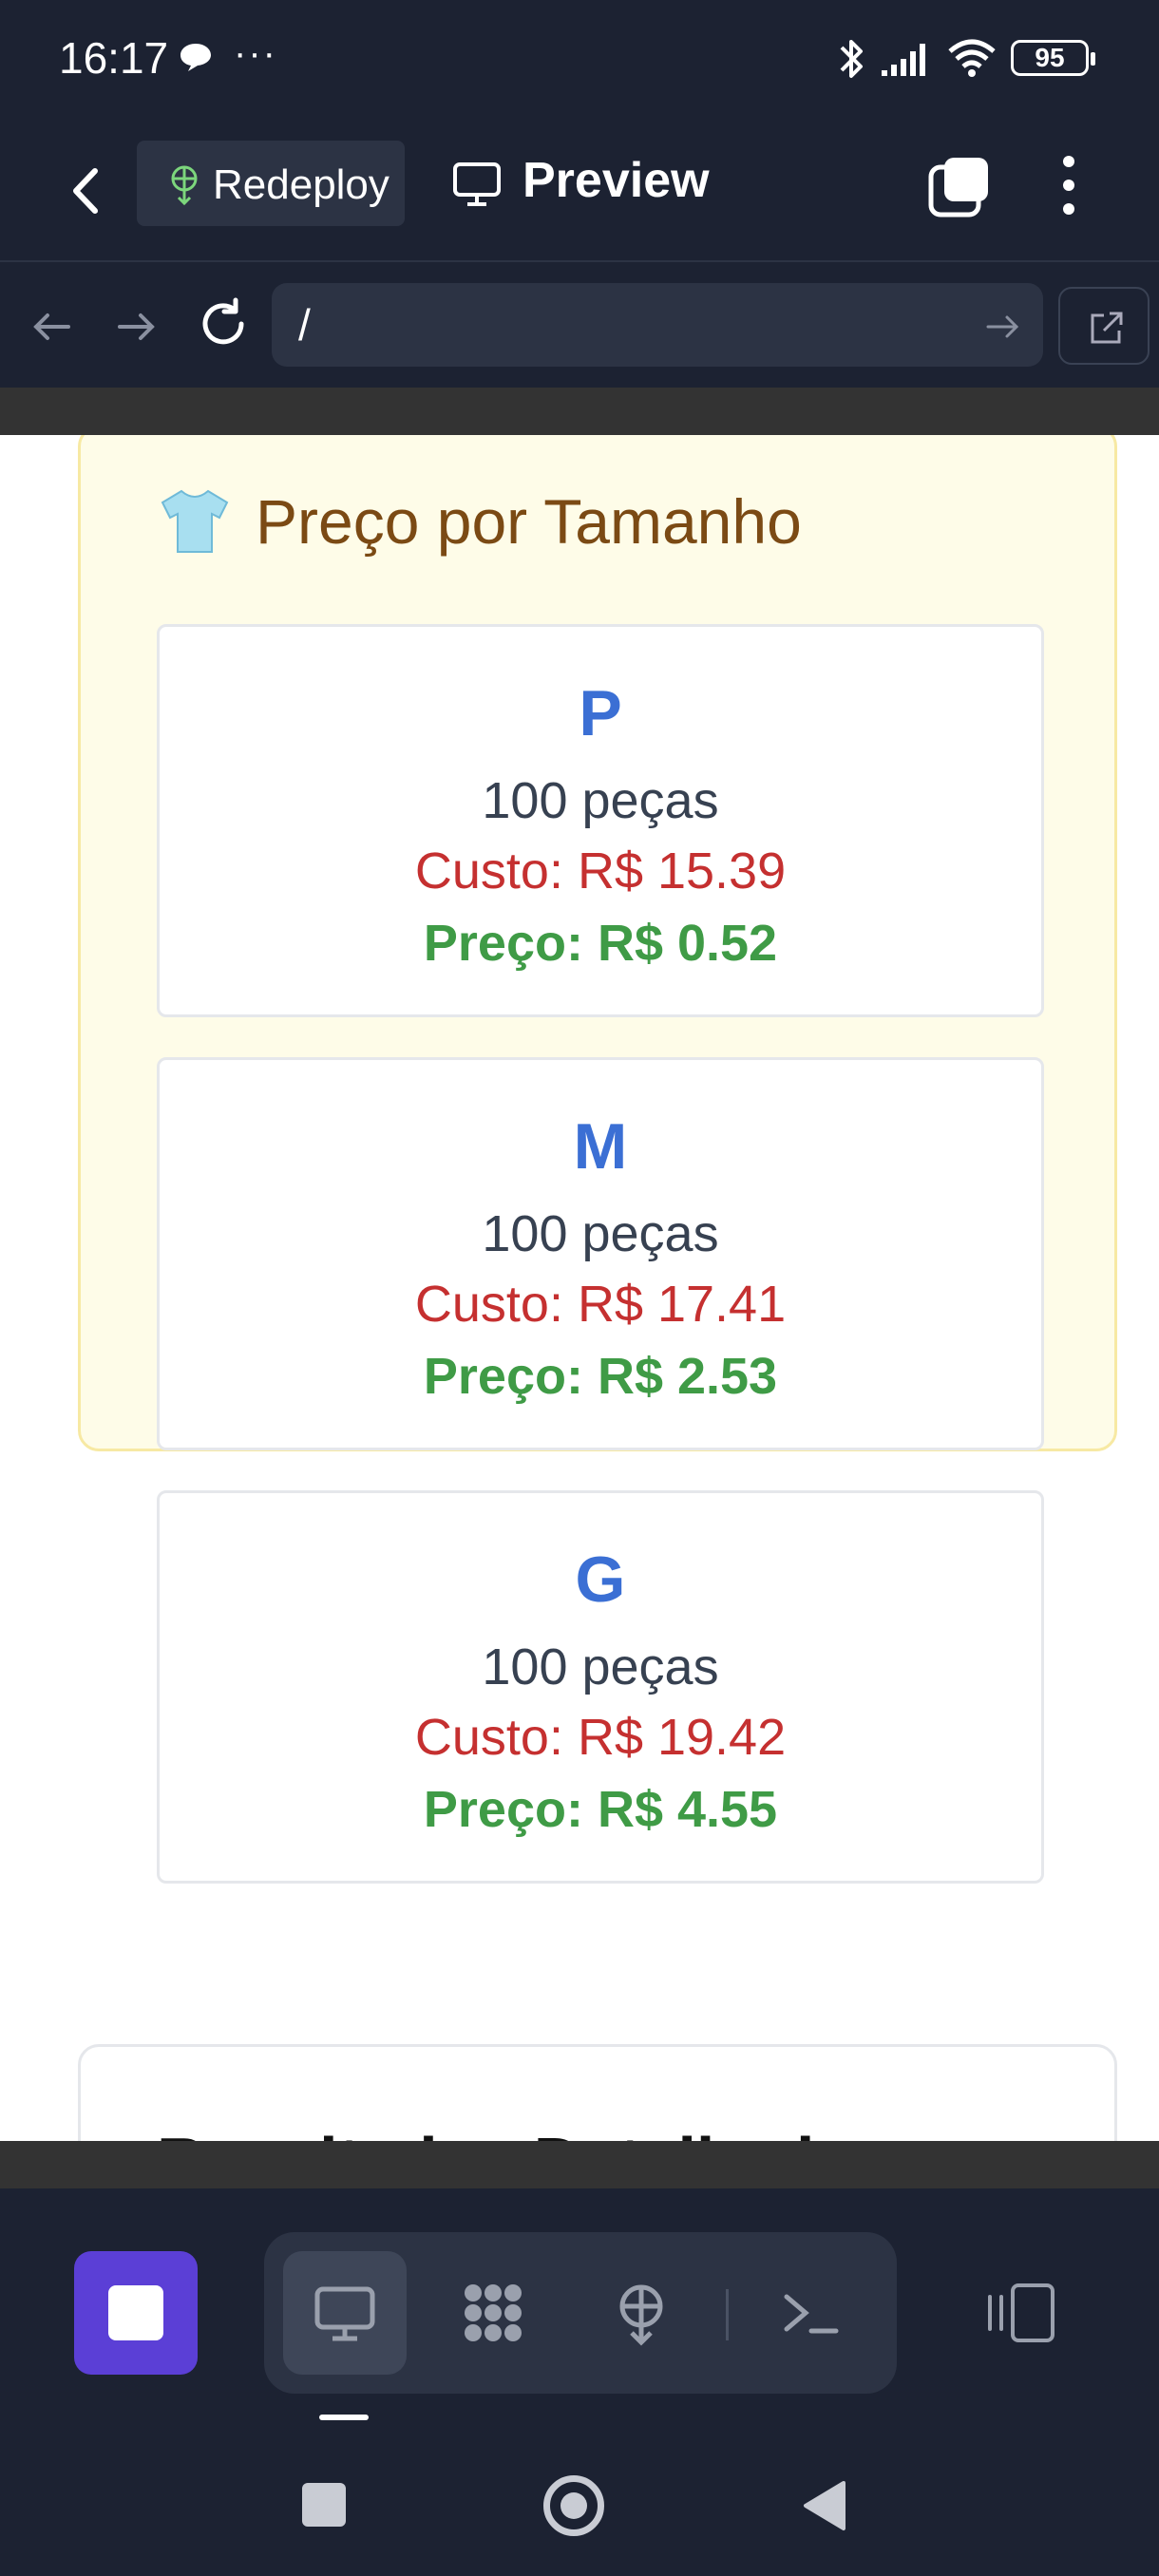  What do you see at coordinates (600, 1146) in the screenshot?
I see `size-label: M` at bounding box center [600, 1146].